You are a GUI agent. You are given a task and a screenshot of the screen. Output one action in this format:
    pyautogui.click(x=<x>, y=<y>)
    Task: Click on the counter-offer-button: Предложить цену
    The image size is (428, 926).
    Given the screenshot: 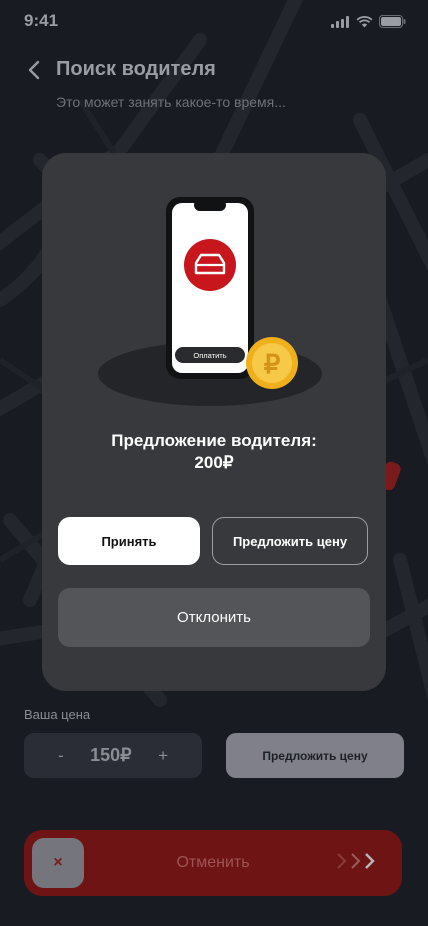 What is the action you would take?
    pyautogui.click(x=290, y=541)
    